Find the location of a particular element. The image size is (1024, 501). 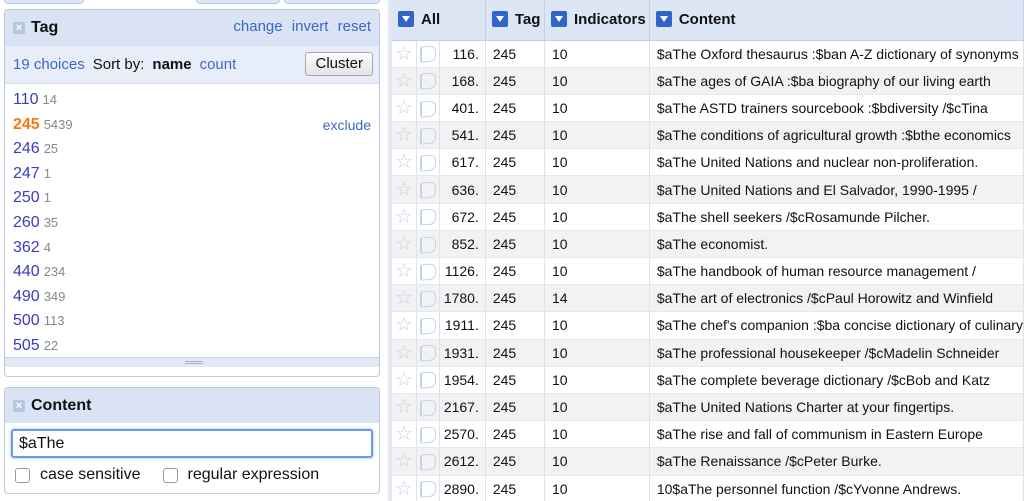

case-sensitive-checkbox is located at coordinates (22, 475).